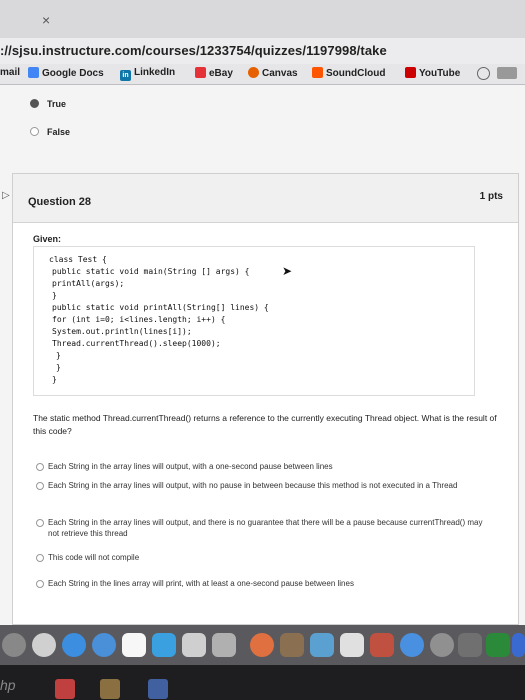  What do you see at coordinates (253, 72) in the screenshot?
I see `canvas-icon` at bounding box center [253, 72].